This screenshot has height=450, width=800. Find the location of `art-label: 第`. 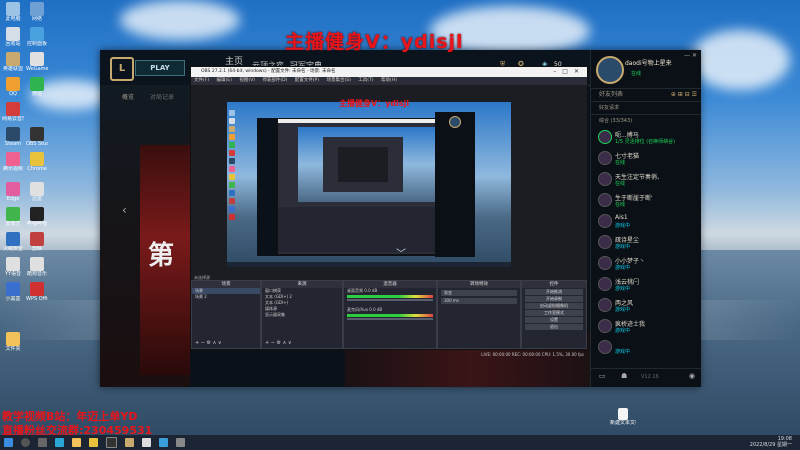

art-label: 第 is located at coordinates (161, 256).